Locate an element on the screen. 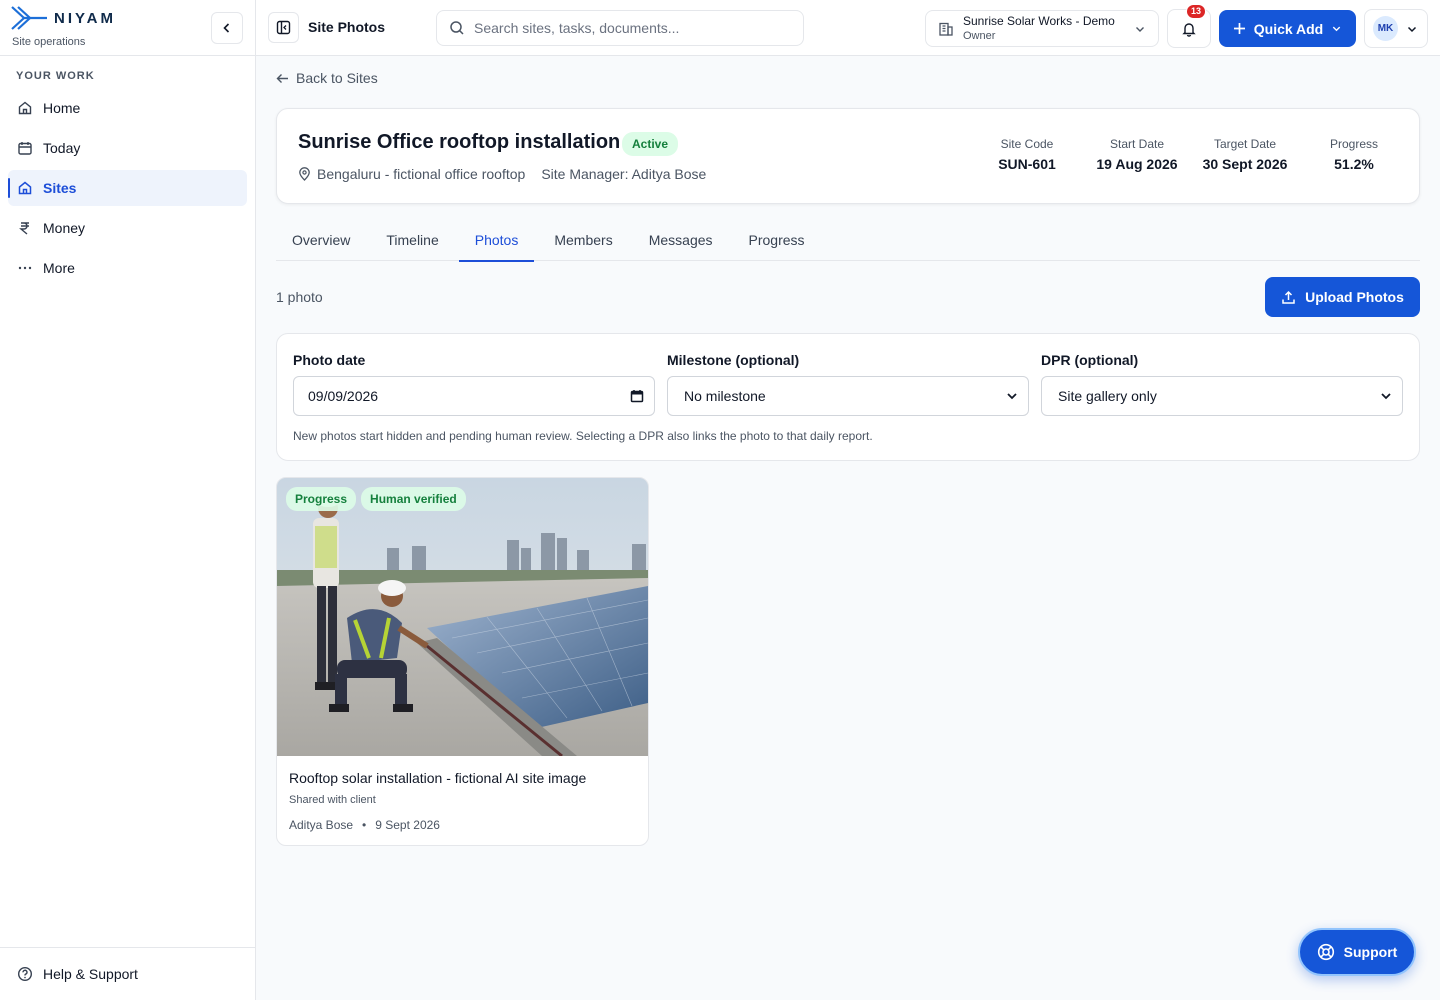 This screenshot has width=1440, height=1000. plus-icon is located at coordinates (1239, 28).